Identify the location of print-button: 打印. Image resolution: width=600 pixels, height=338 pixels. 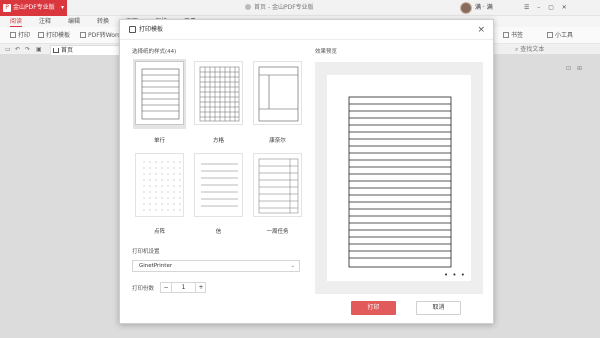
(20, 35).